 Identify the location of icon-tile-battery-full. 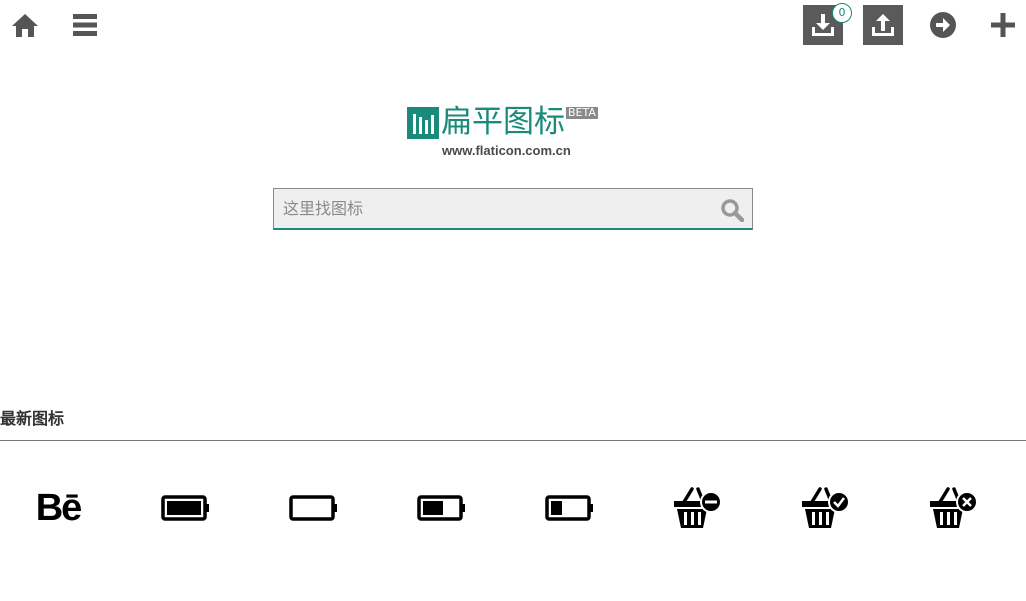
(186, 508).